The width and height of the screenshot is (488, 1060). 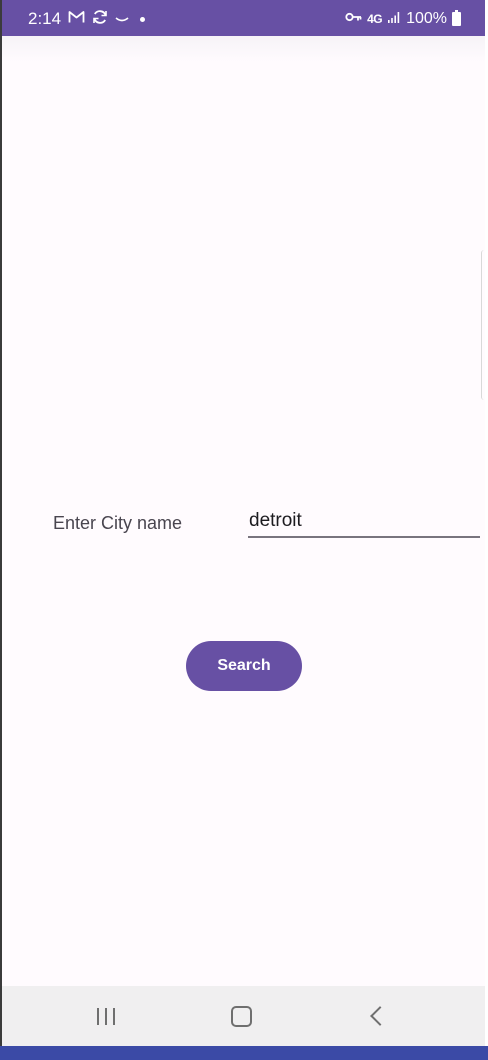 What do you see at coordinates (143, 19) in the screenshot?
I see `dot-icon` at bounding box center [143, 19].